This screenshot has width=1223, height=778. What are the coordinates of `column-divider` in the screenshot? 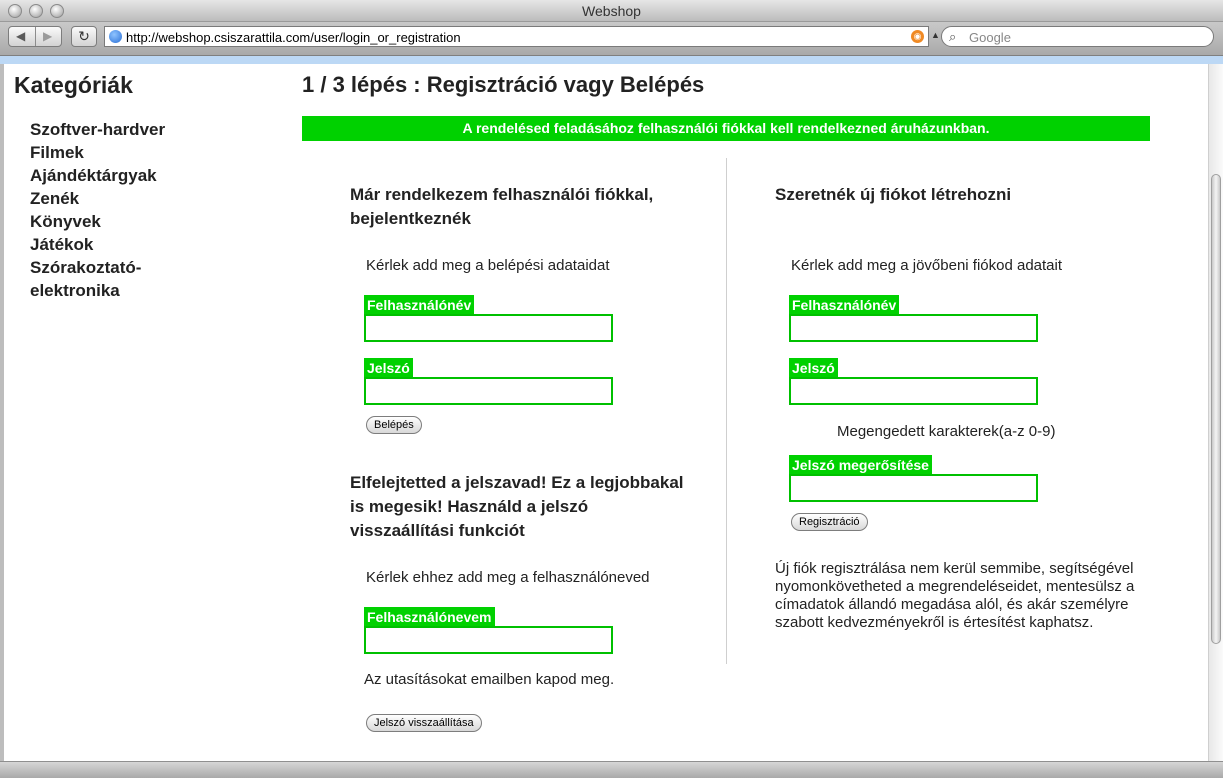 It's located at (726, 411).